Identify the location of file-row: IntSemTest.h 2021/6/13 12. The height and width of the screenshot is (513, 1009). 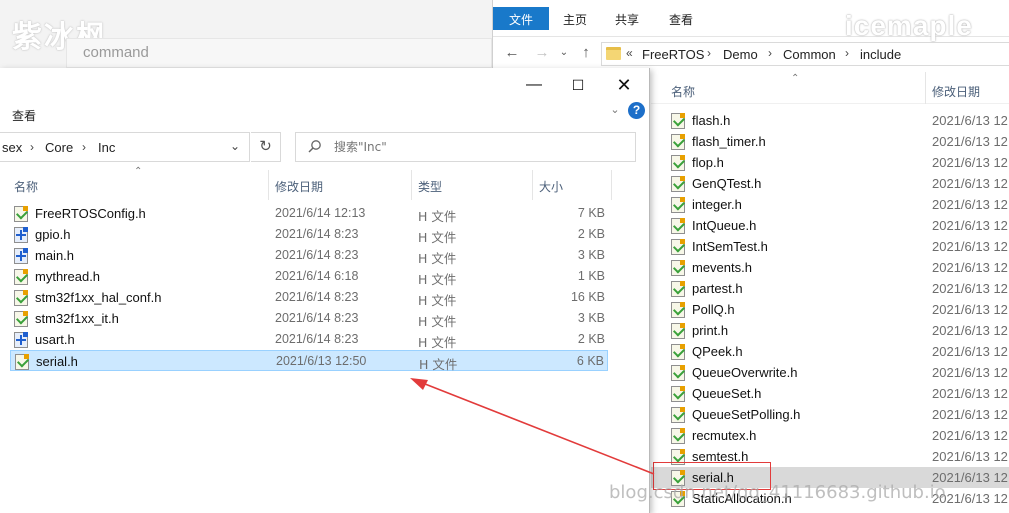
(830, 246).